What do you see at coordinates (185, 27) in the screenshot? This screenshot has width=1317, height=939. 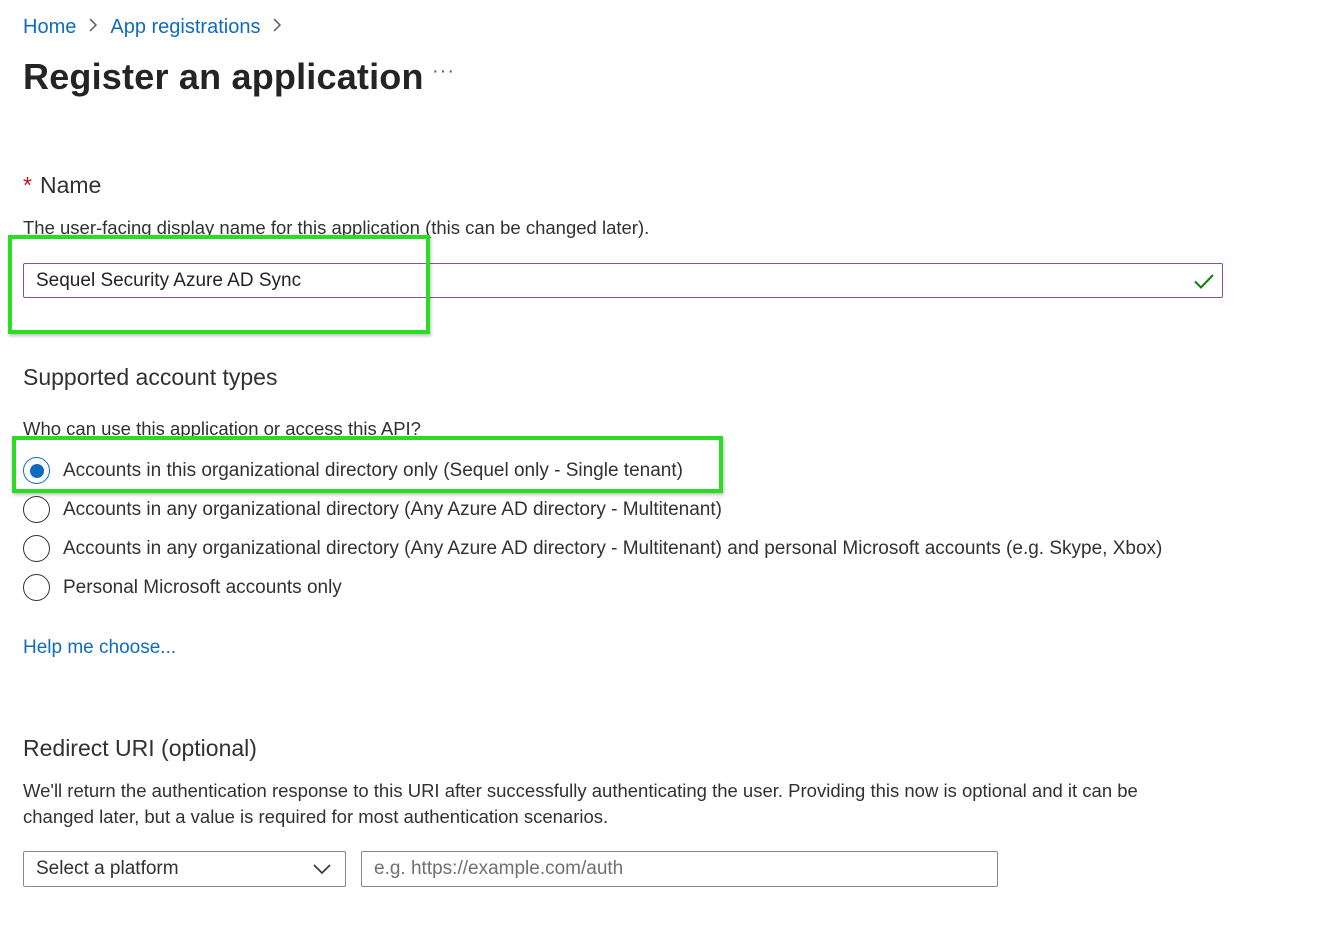 I see `breadcrumb-app-registrations-link: App registrations` at bounding box center [185, 27].